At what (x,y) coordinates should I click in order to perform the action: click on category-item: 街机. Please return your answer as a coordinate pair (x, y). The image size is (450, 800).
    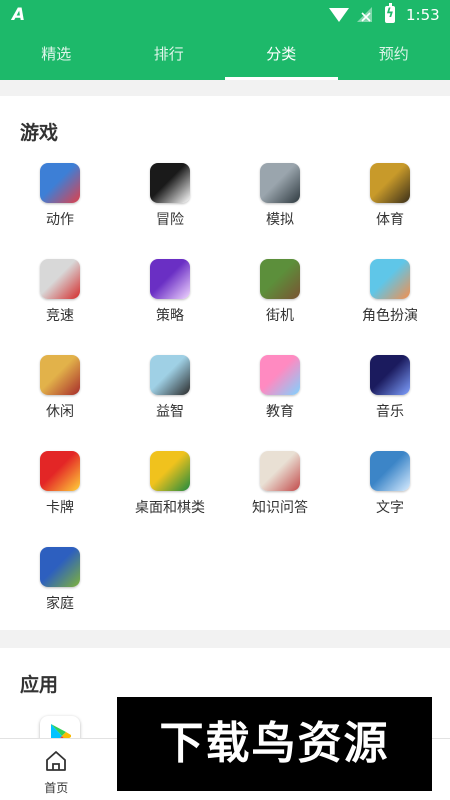
    Looking at the image, I should click on (280, 304).